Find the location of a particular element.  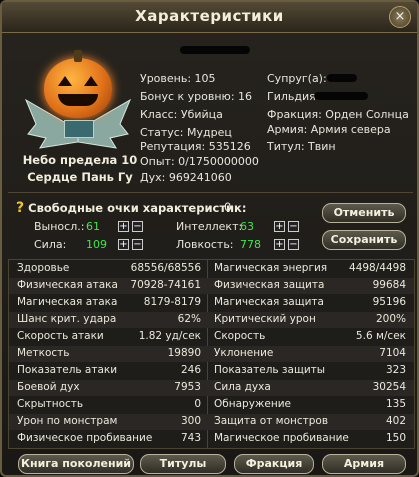

intellect-minus-button: − is located at coordinates (293, 226).